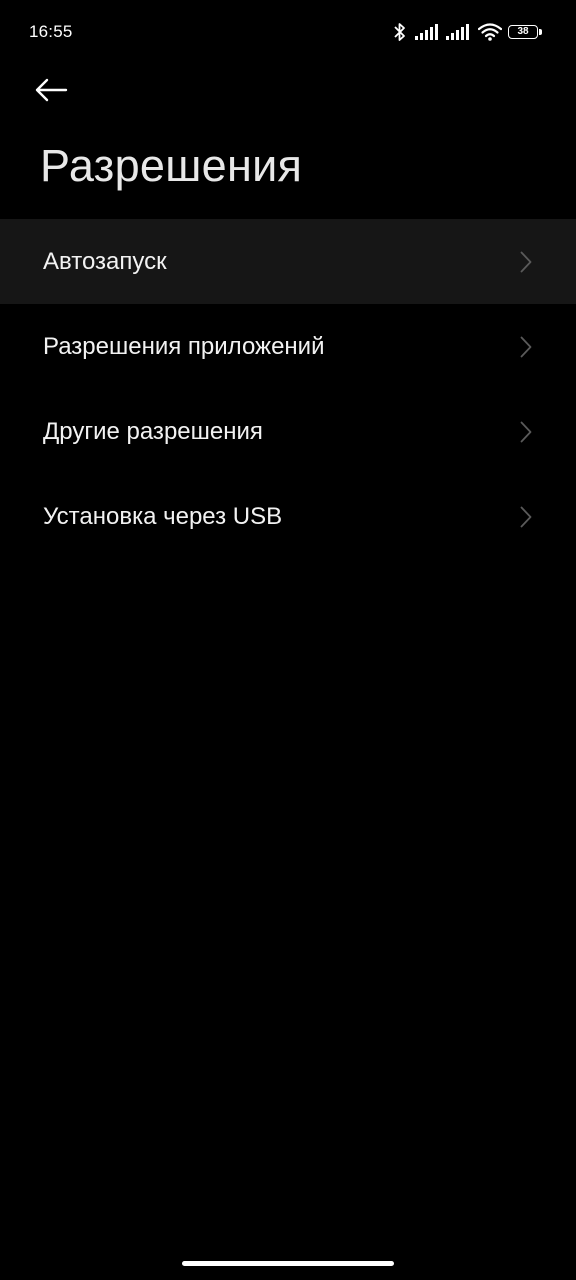 This screenshot has height=1280, width=576. I want to click on battery-icon: 38, so click(526, 32).